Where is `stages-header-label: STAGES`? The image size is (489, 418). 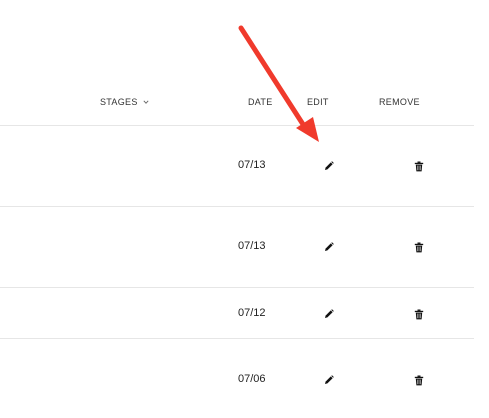 stages-header-label: STAGES is located at coordinates (119, 102).